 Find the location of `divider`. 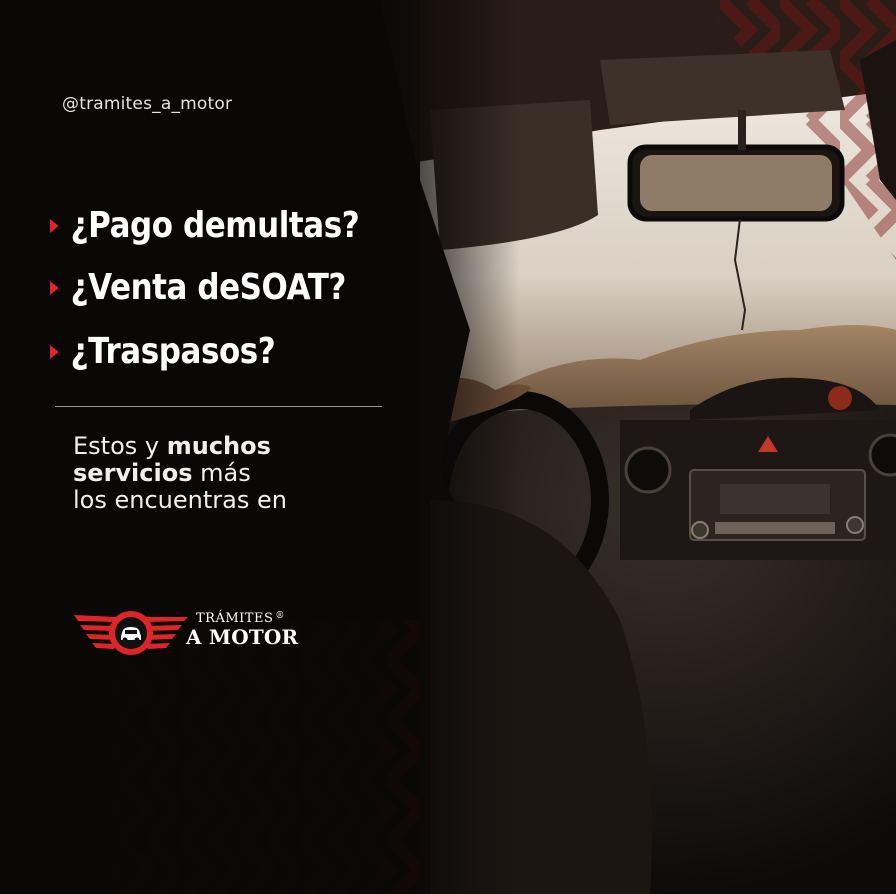

divider is located at coordinates (218, 406).